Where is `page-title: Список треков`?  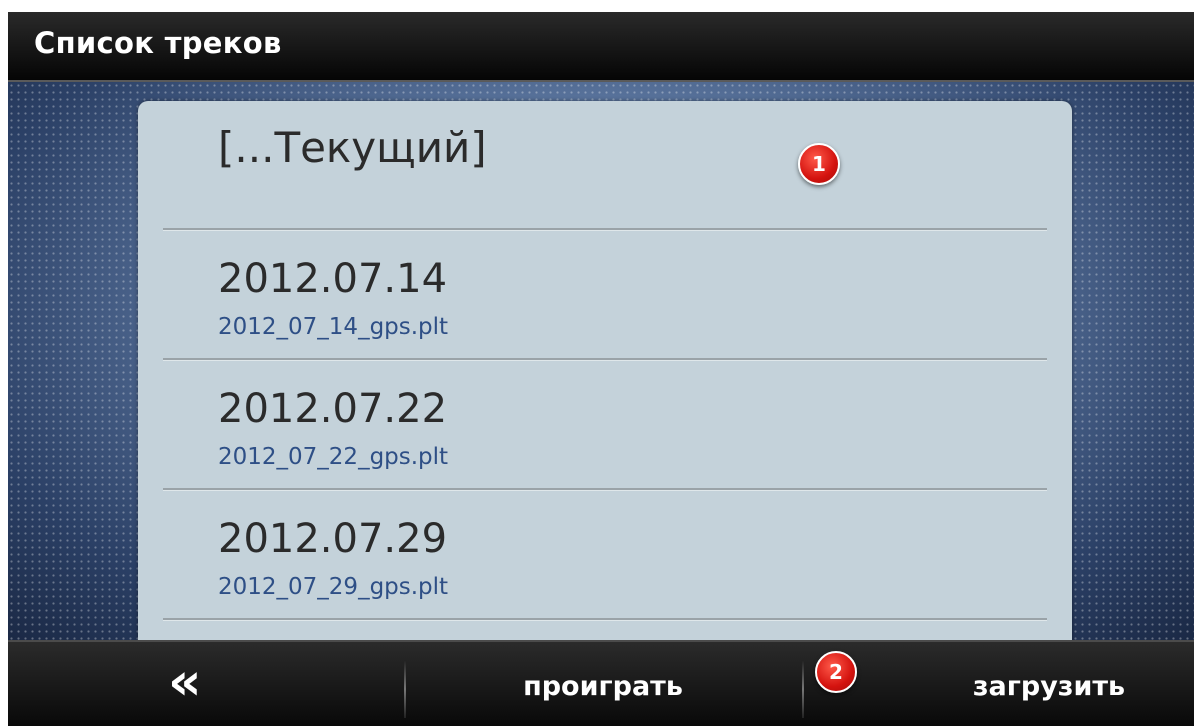
page-title: Список треков is located at coordinates (158, 43).